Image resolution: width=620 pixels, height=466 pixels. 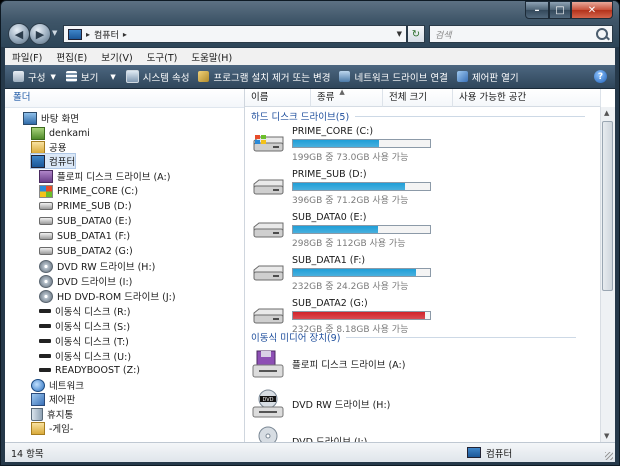 I want to click on tree-item-drive-g: SUB_DATA2 (G:), so click(x=86, y=251).